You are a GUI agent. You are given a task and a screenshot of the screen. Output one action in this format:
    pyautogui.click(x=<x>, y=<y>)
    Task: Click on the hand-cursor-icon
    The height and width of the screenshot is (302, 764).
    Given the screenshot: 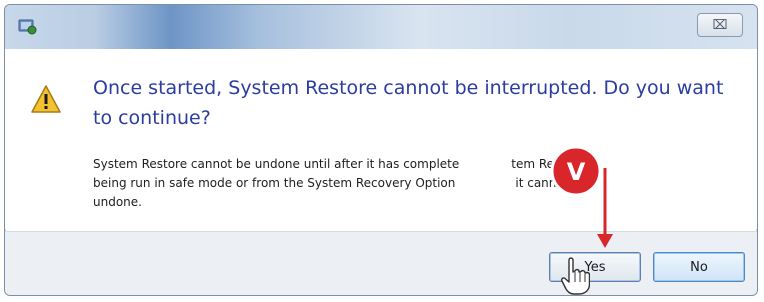 What is the action you would take?
    pyautogui.click(x=575, y=276)
    